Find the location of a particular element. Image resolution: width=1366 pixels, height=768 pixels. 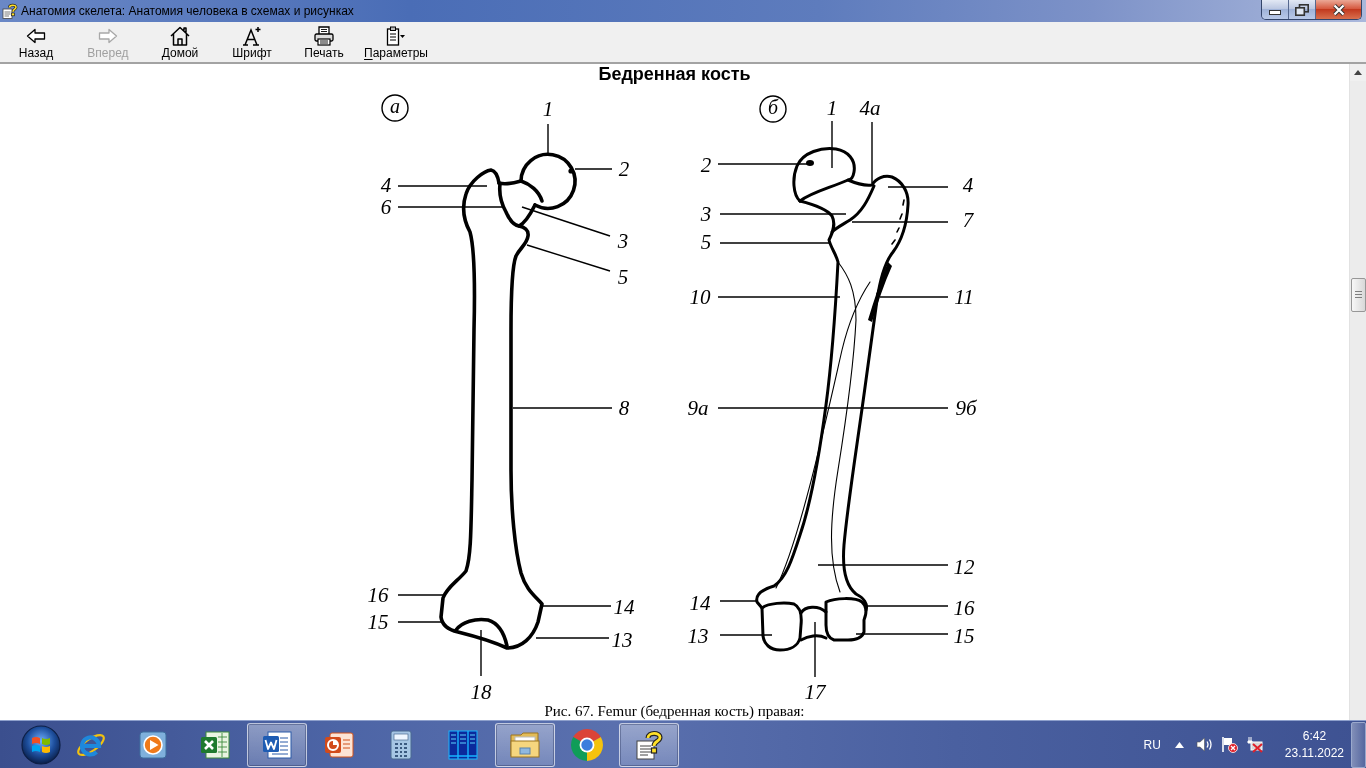

options-button: Параметры is located at coordinates (396, 42).